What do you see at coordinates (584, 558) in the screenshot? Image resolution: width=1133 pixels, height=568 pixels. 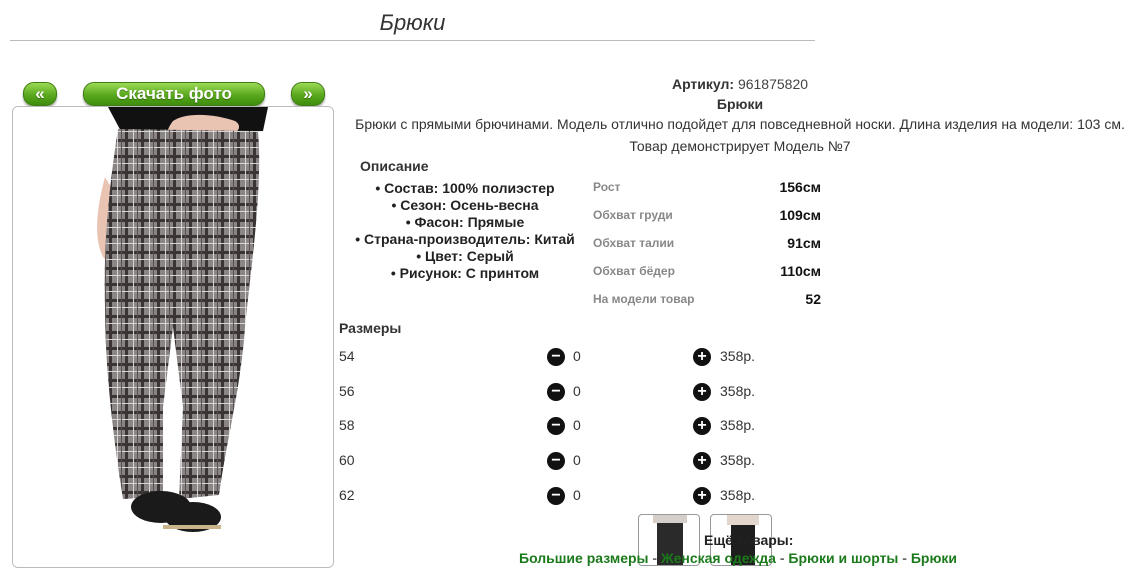 I see `category-link: Большие размеры` at bounding box center [584, 558].